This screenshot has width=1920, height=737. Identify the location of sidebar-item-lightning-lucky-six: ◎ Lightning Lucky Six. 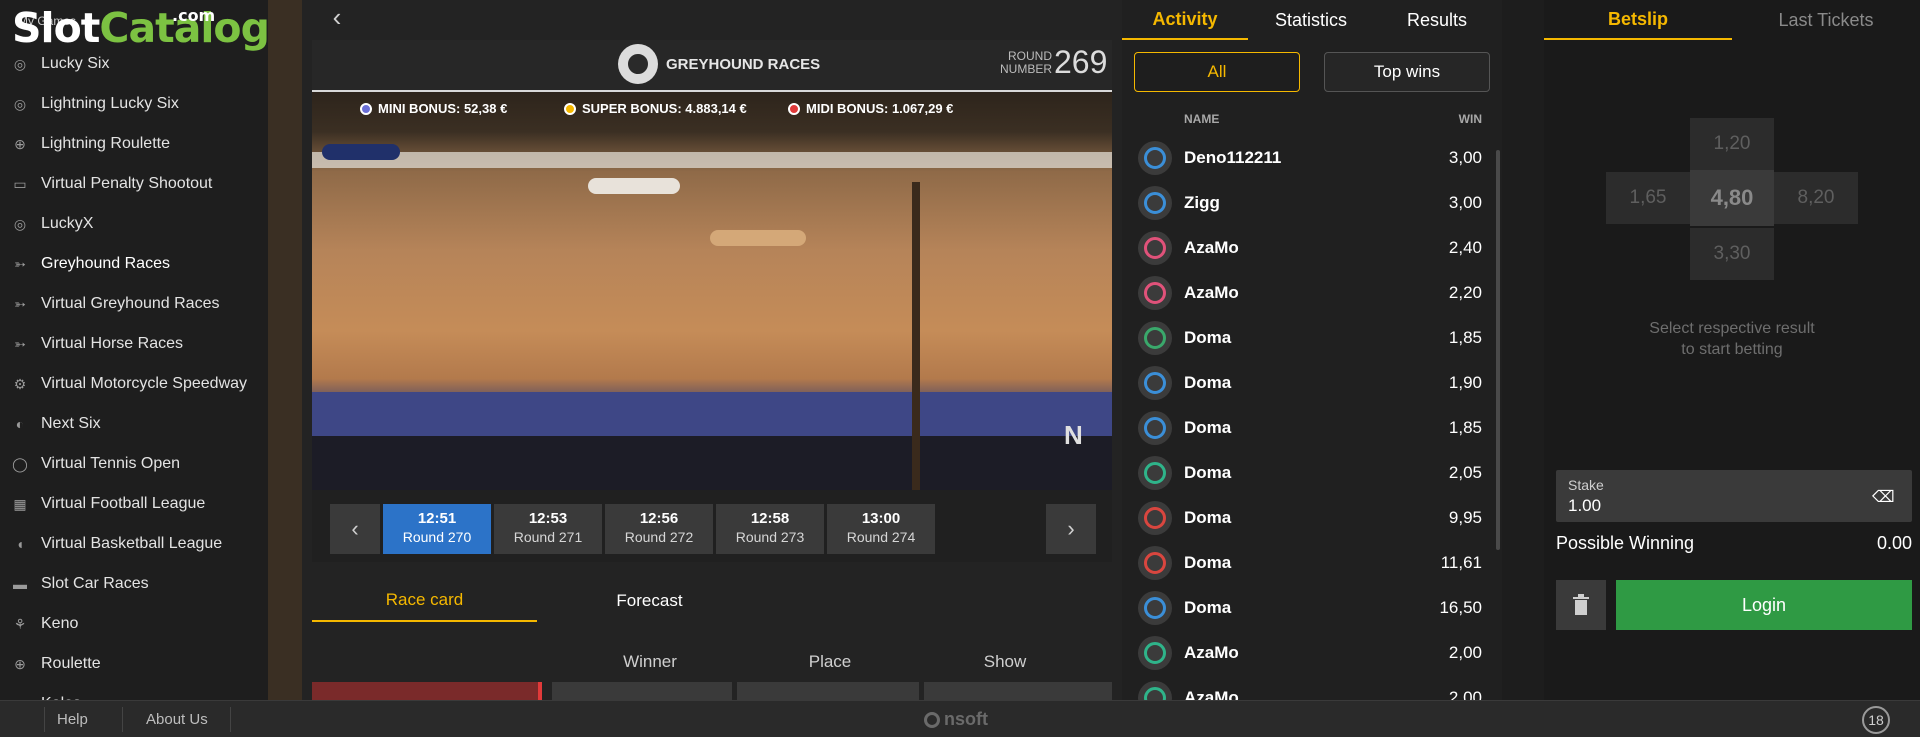
(134, 104).